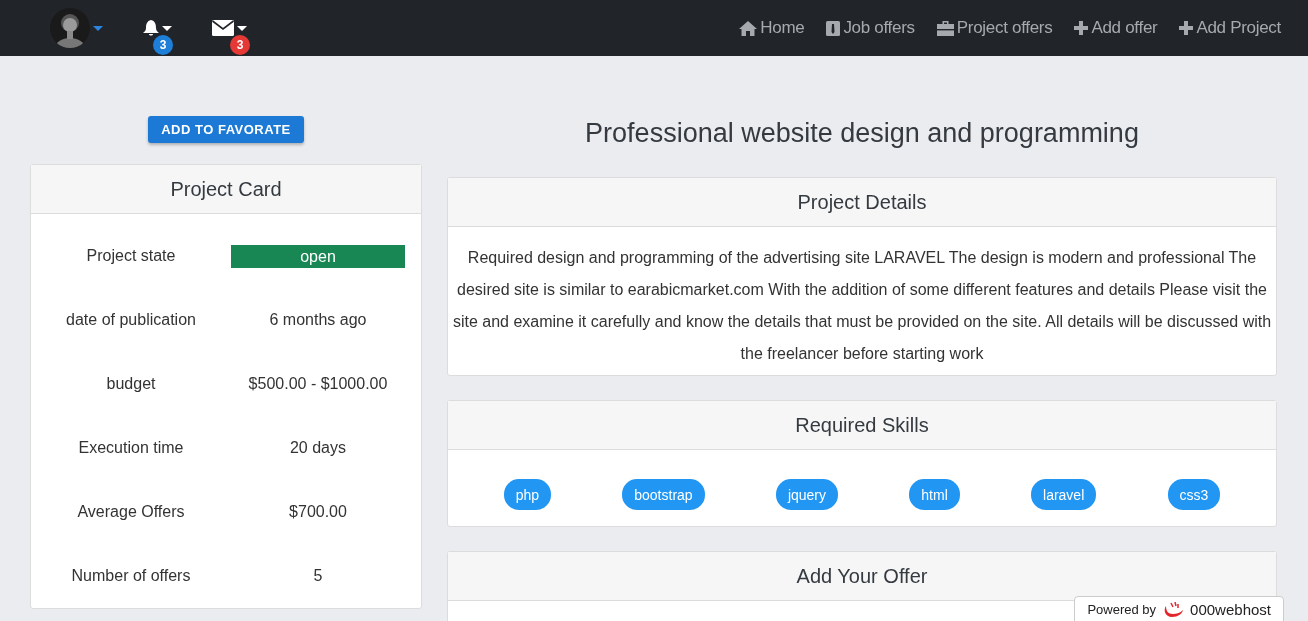 The width and height of the screenshot is (1308, 621). Describe the element at coordinates (318, 256) in the screenshot. I see `status-badge: open` at that location.